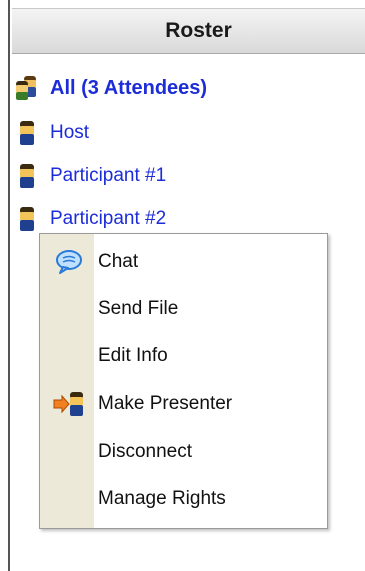  I want to click on roster-item-label: Host, so click(70, 132).